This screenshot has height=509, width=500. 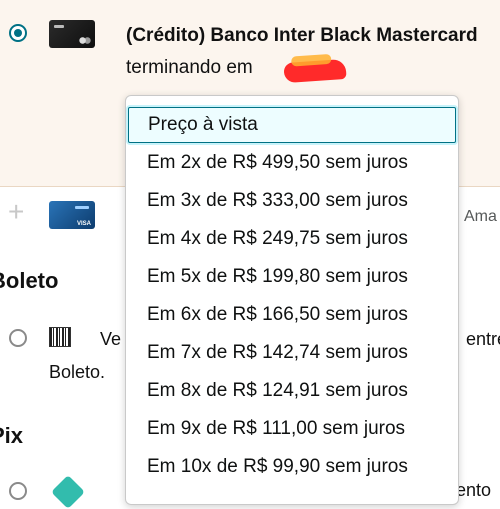 I want to click on card-title: (Crédito) Banco Inter Black Mastercard, so click(x=302, y=35).